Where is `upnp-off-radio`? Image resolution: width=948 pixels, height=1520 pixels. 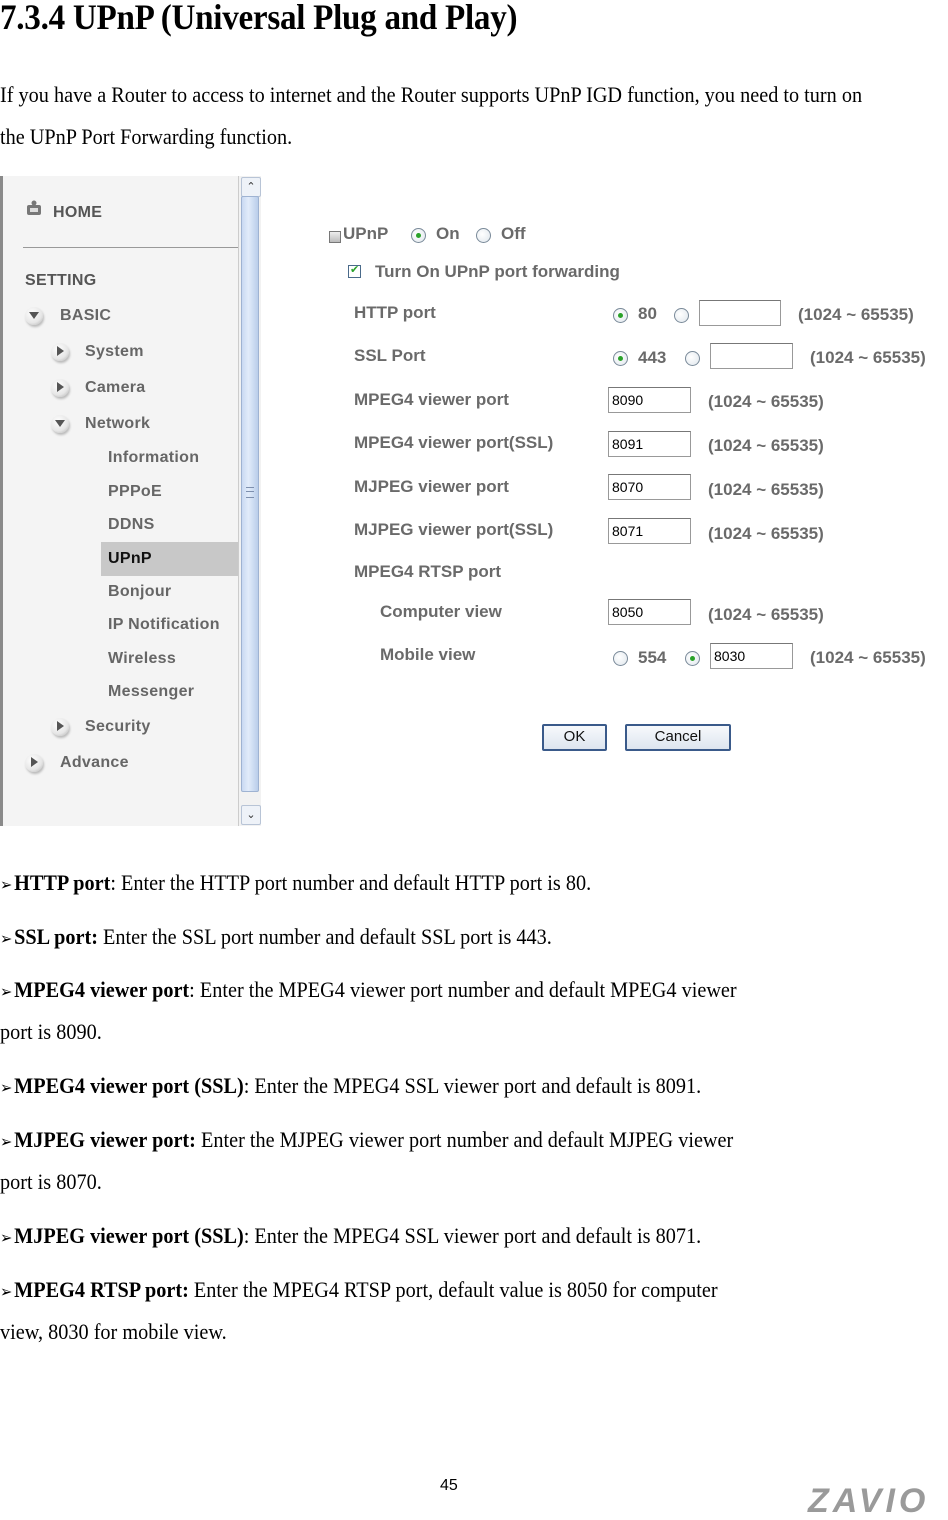 upnp-off-radio is located at coordinates (483, 235).